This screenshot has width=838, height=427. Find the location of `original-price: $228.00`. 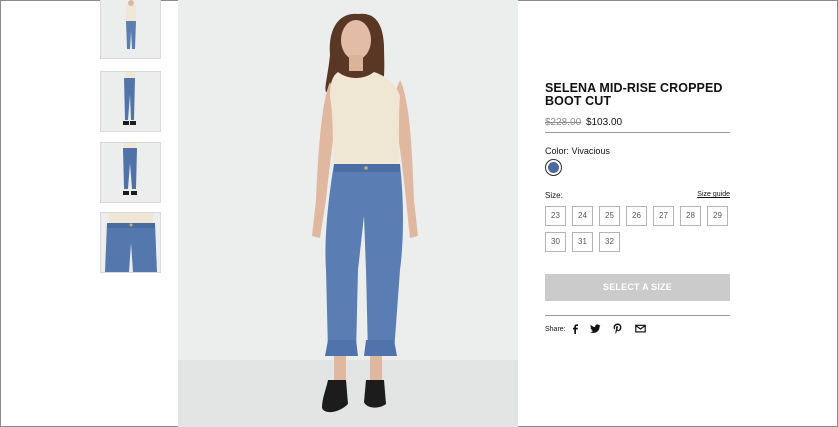

original-price: $228.00 is located at coordinates (563, 122).